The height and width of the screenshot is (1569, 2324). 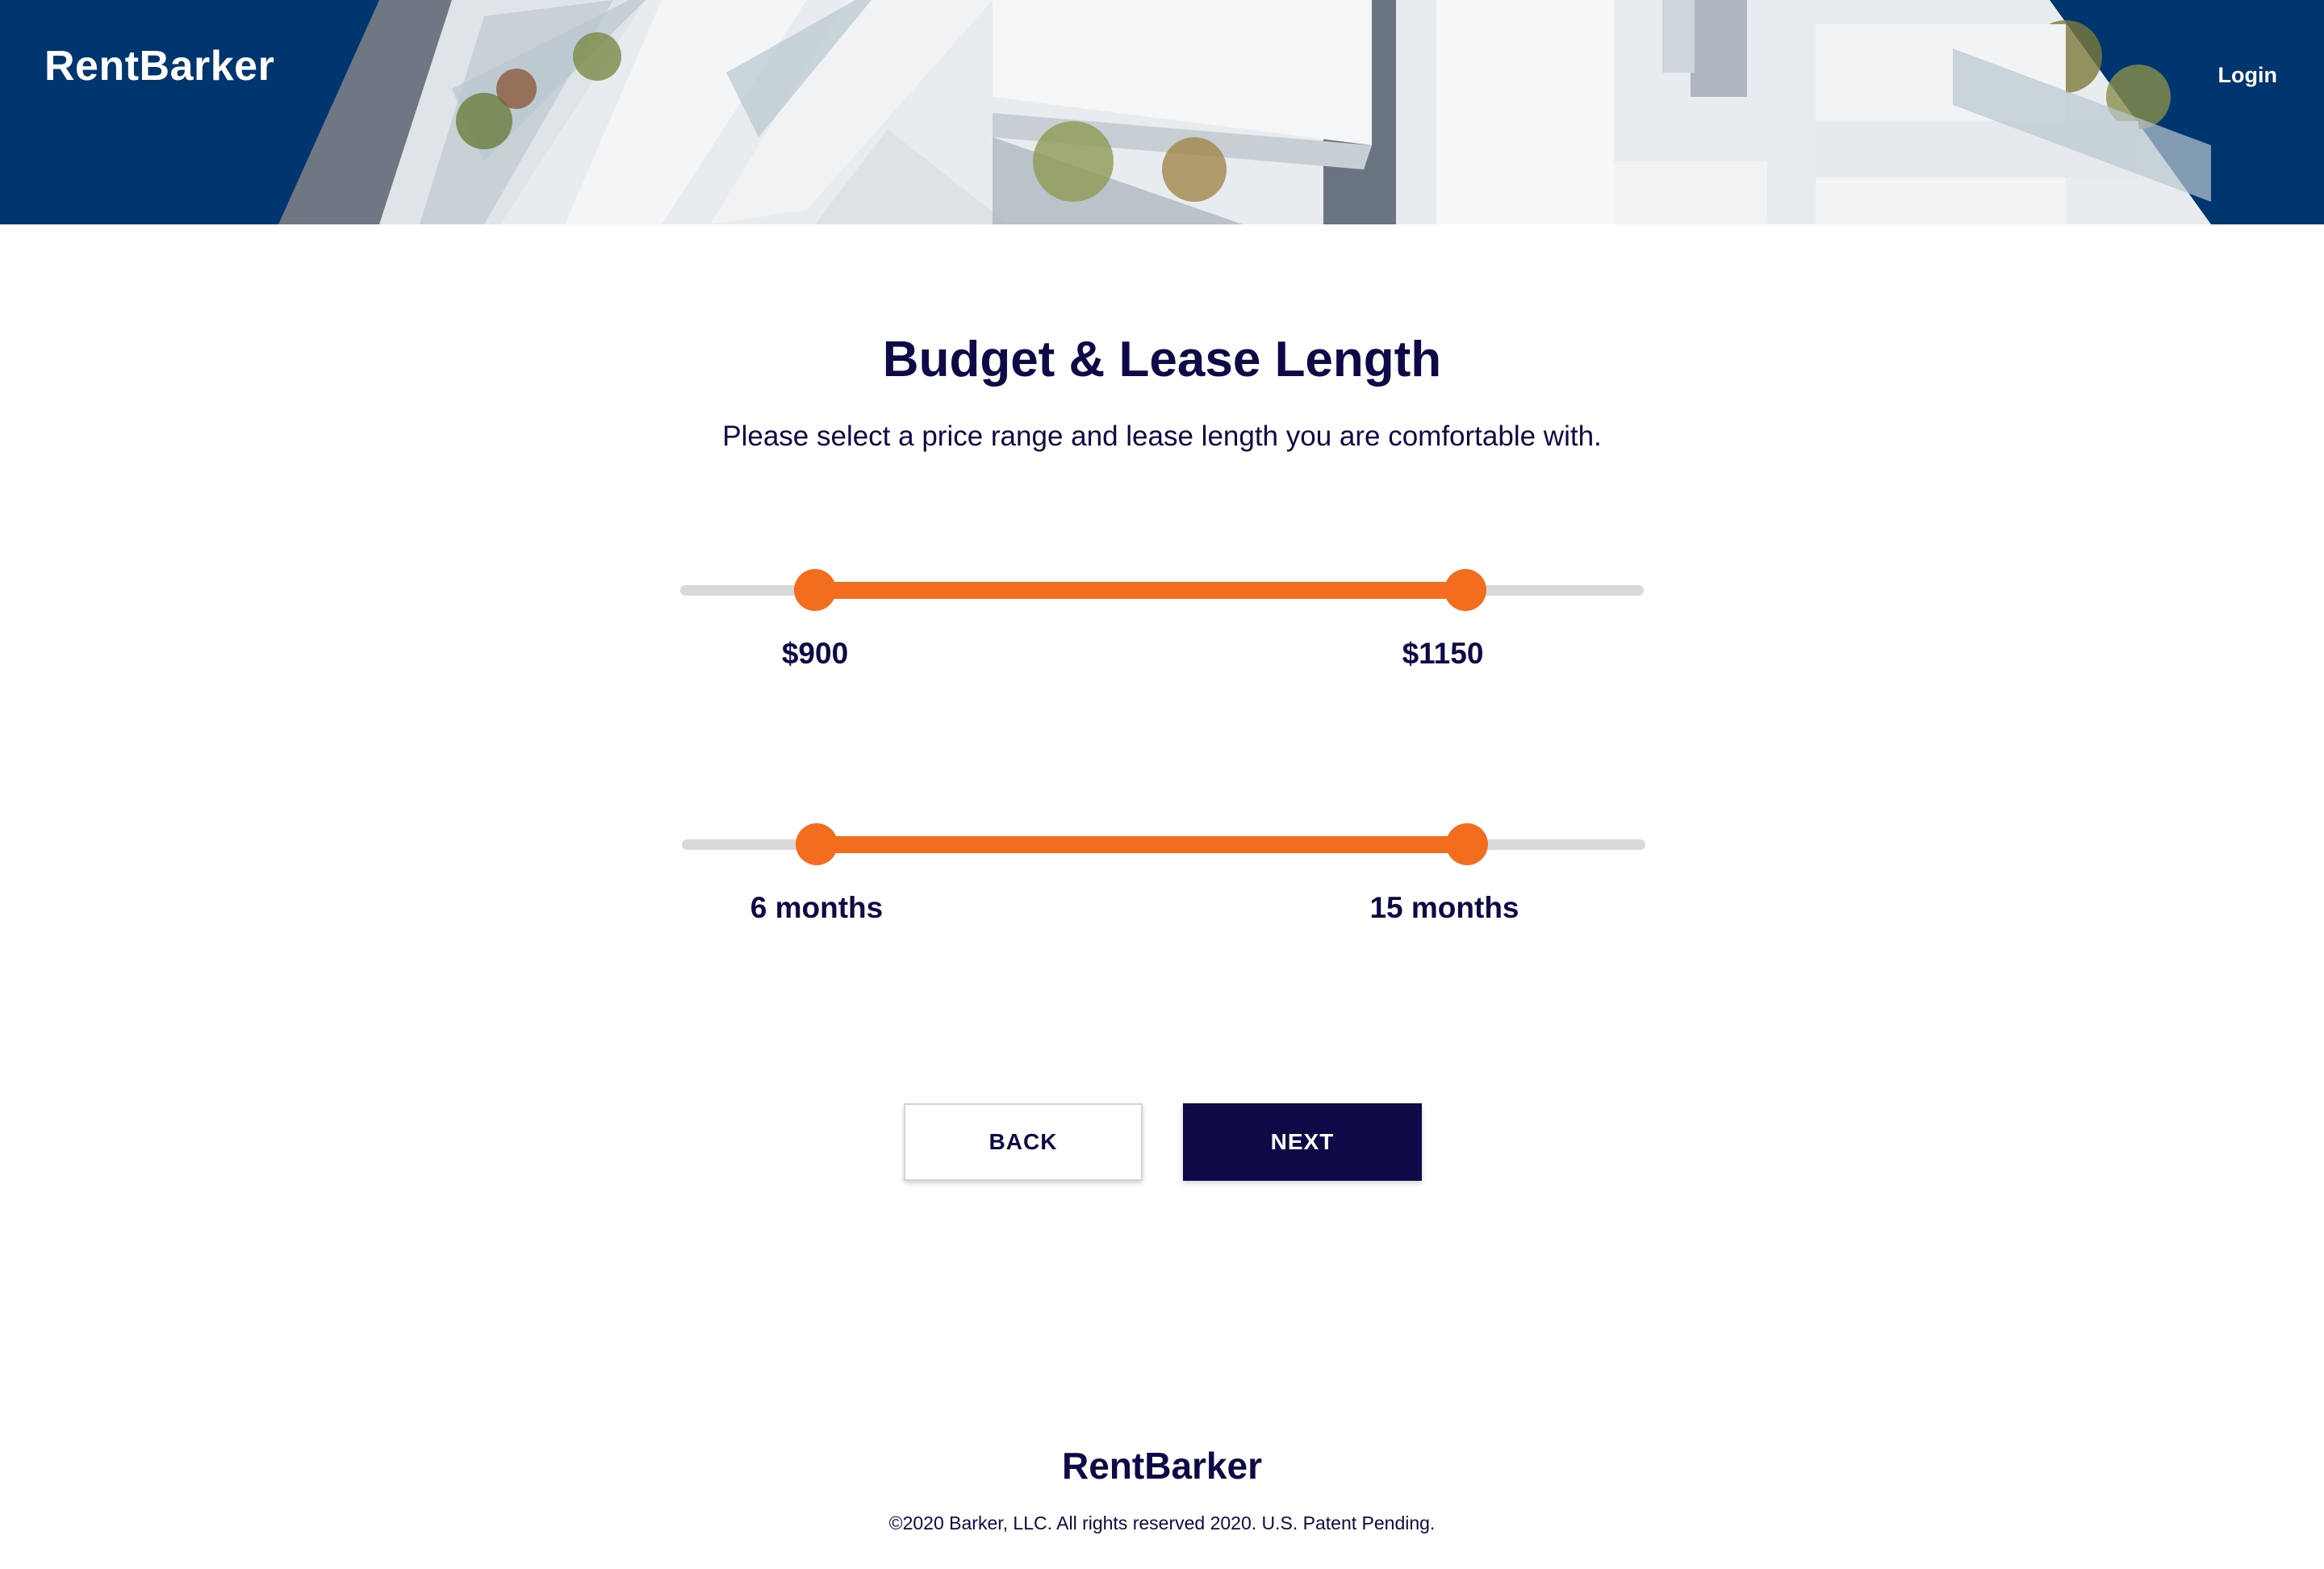 What do you see at coordinates (1443, 654) in the screenshot?
I see `price-max-label: $1150` at bounding box center [1443, 654].